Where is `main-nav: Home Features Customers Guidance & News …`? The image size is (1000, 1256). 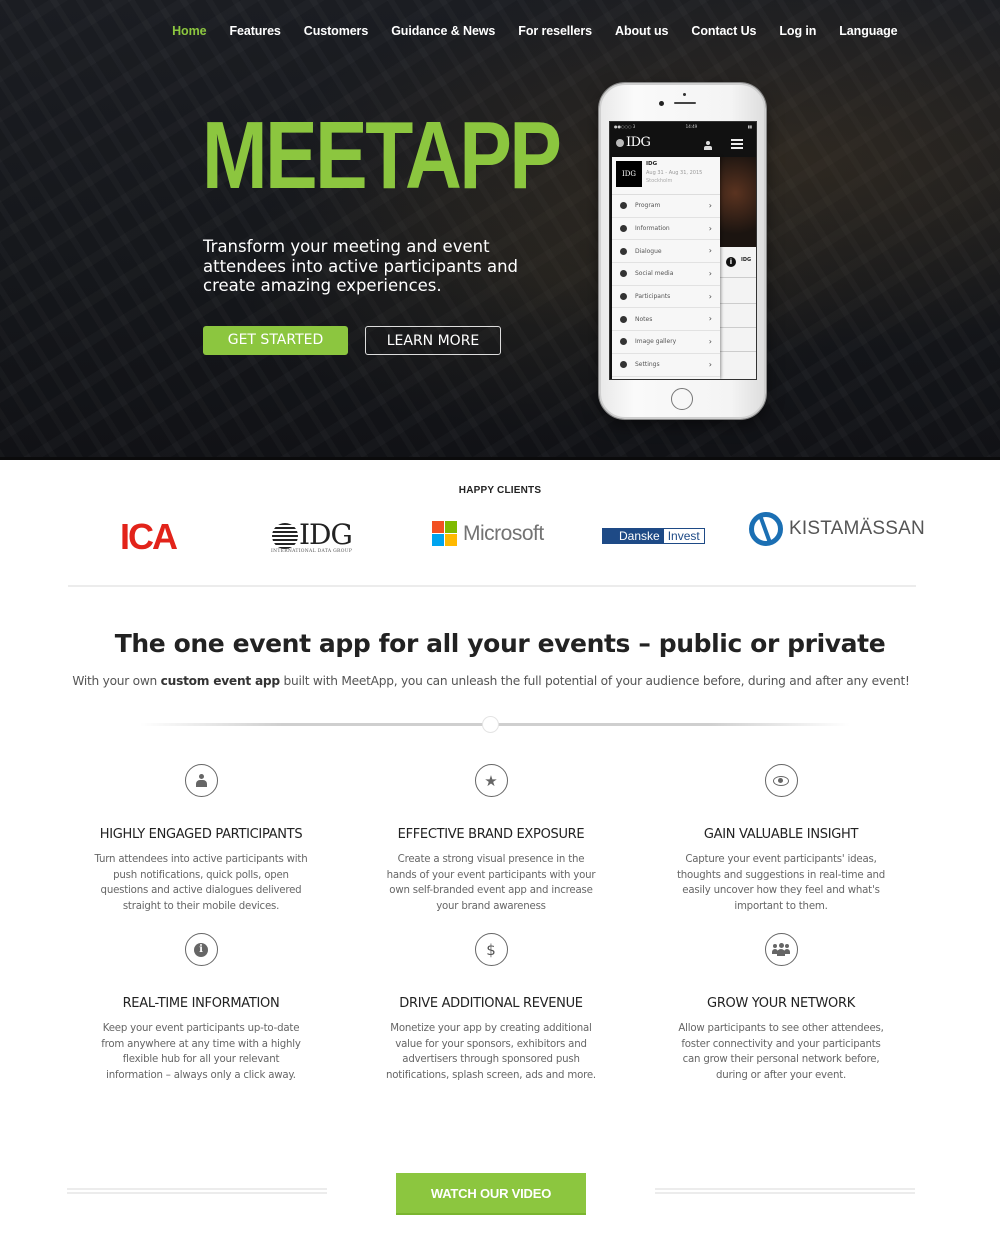 main-nav: Home Features Customers Guidance & News … is located at coordinates (535, 31).